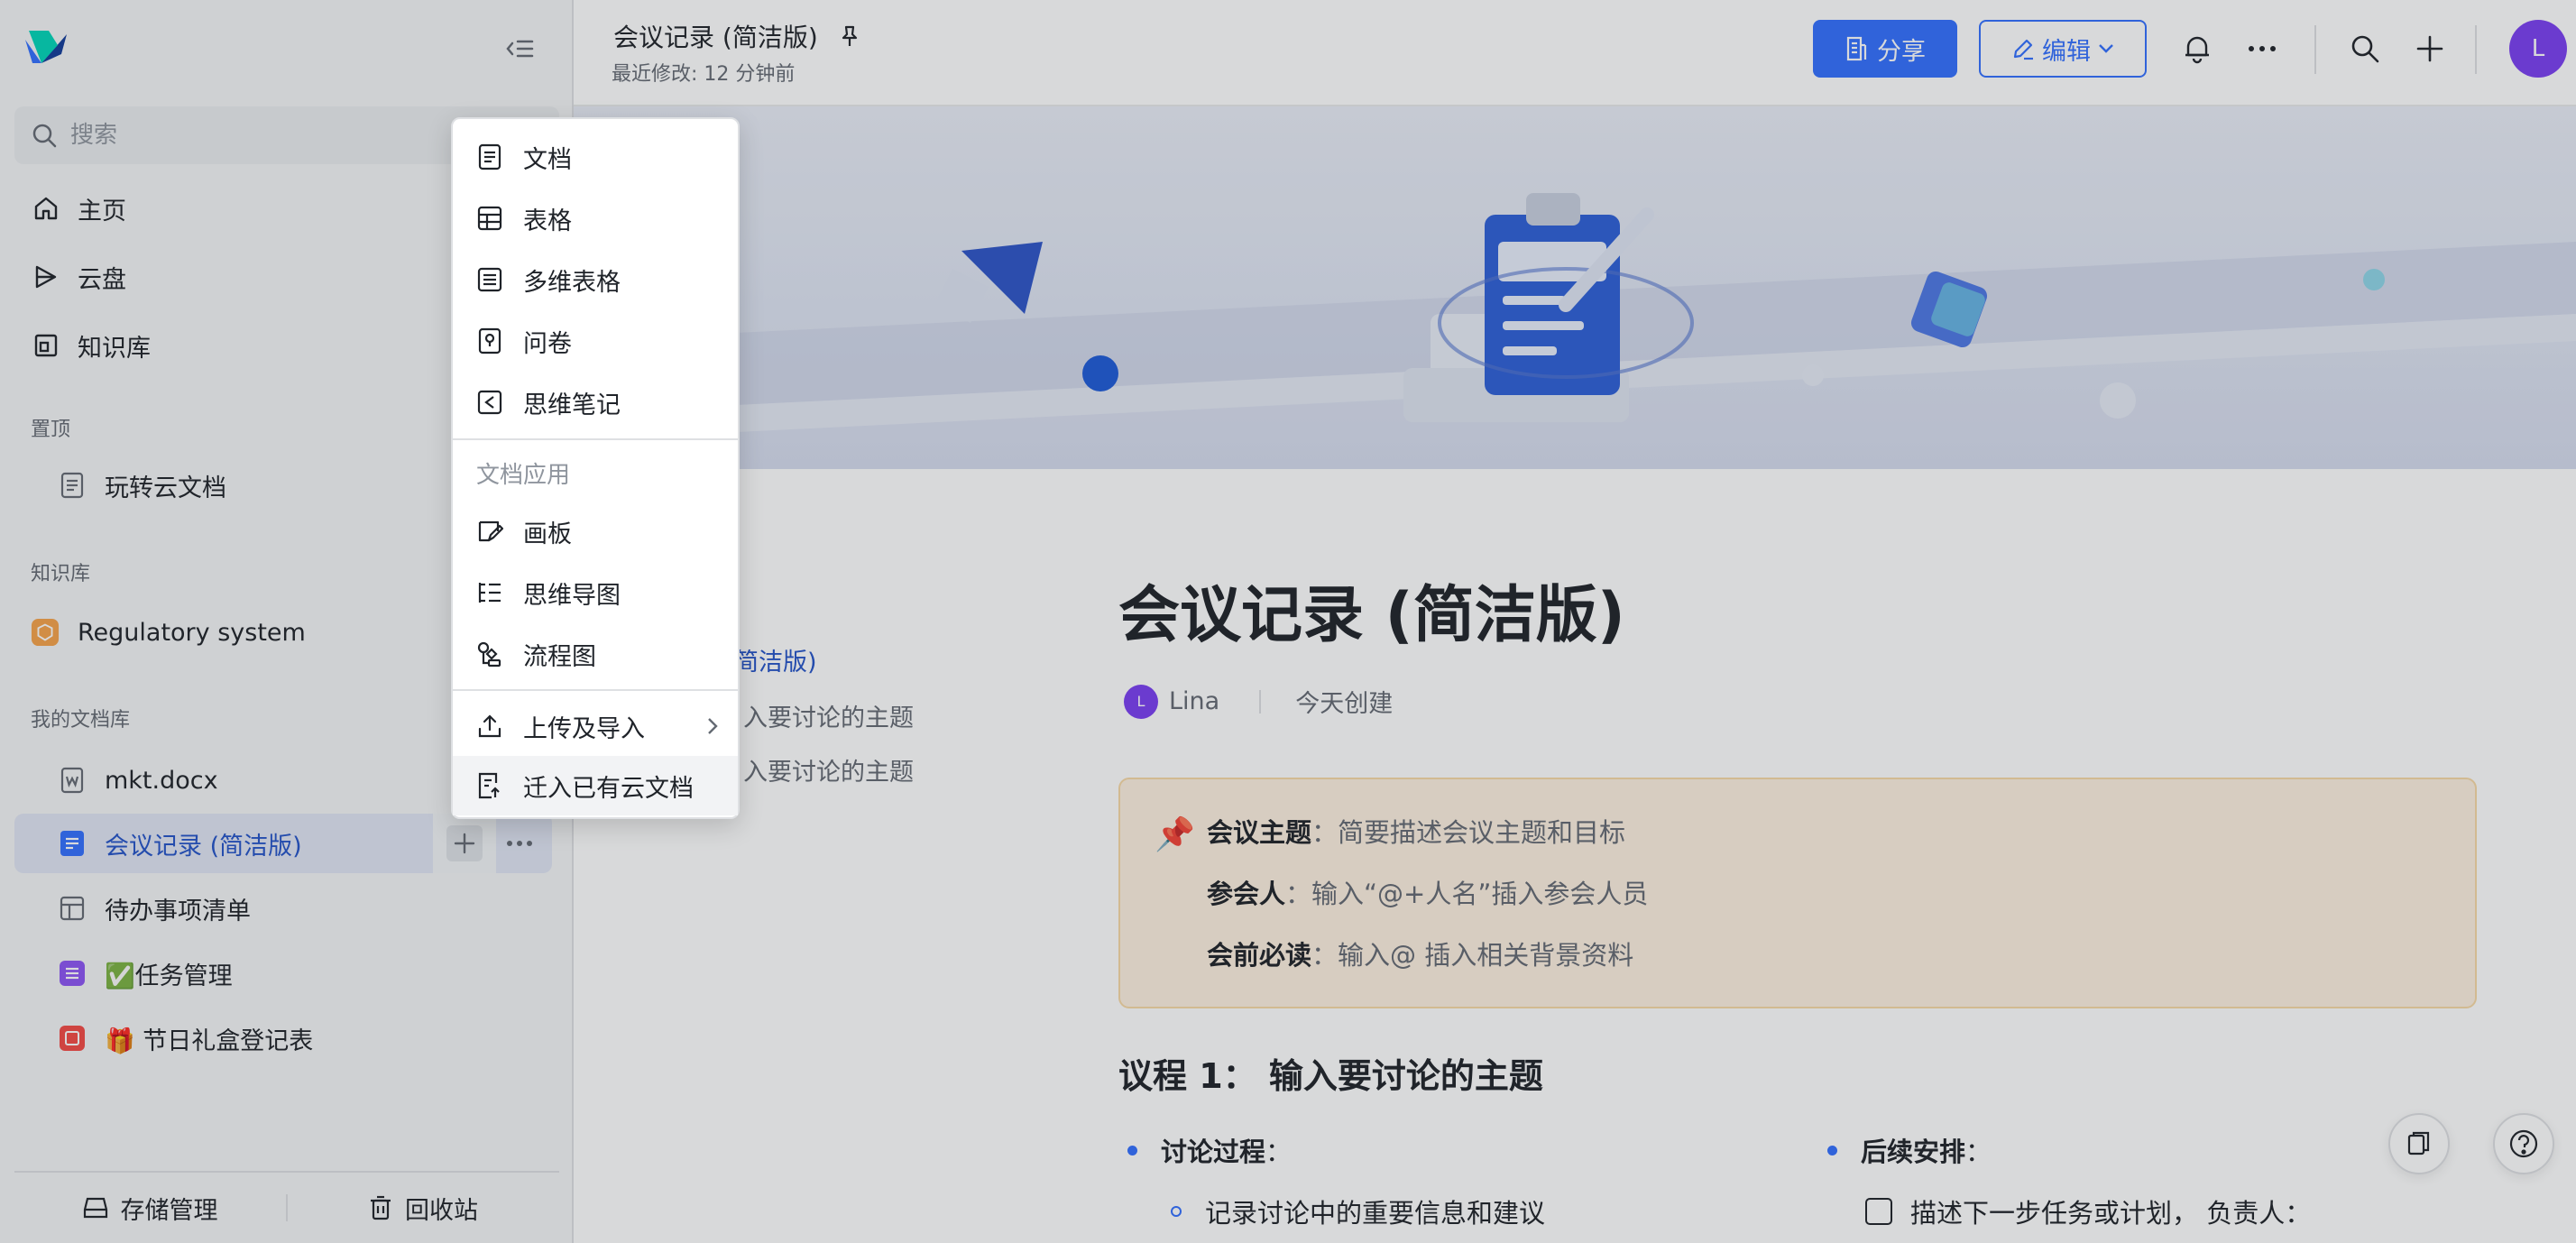 This screenshot has height=1243, width=2576. I want to click on bell-icon, so click(2197, 48).